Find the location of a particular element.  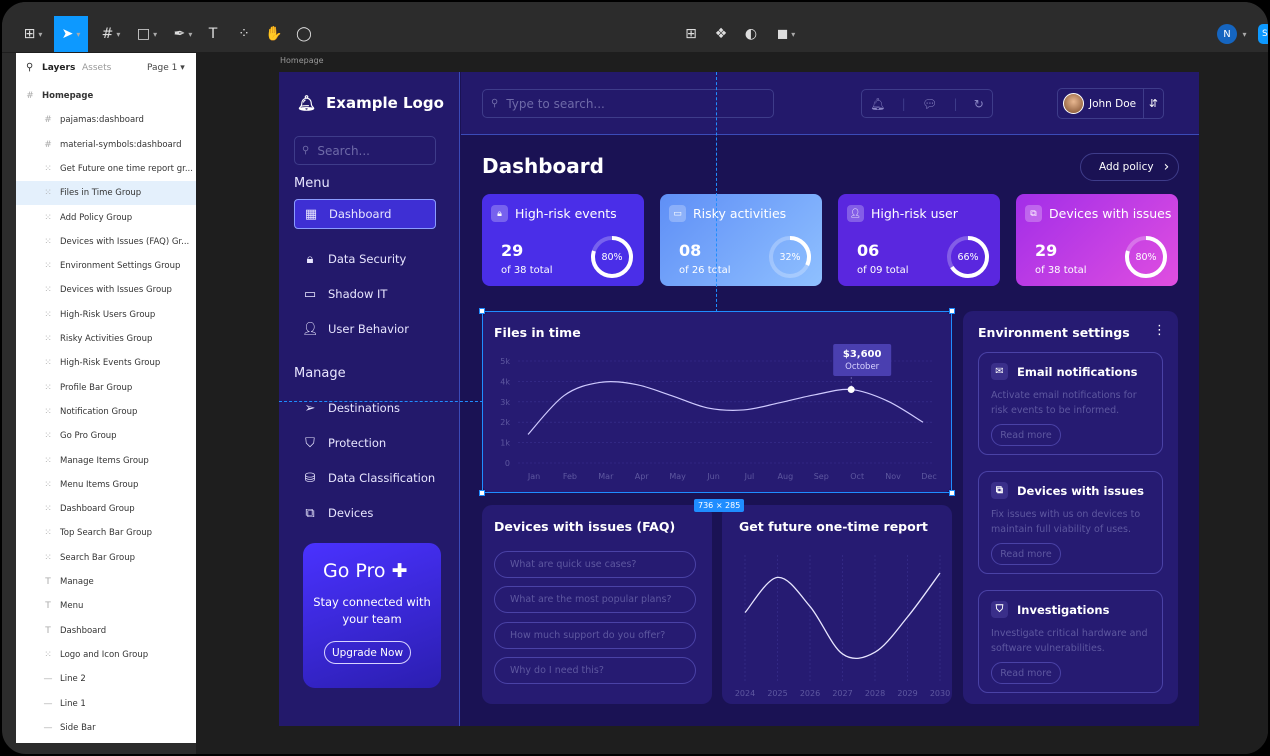

layer-row: ⁙ Search Bar Group is located at coordinates (106, 558).